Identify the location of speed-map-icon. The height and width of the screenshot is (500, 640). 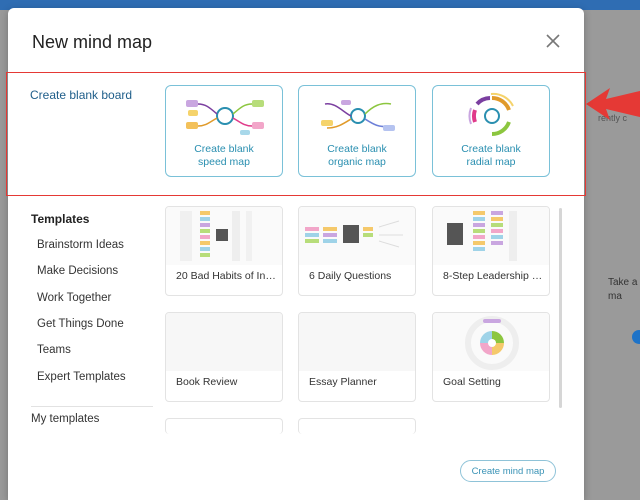
(225, 117).